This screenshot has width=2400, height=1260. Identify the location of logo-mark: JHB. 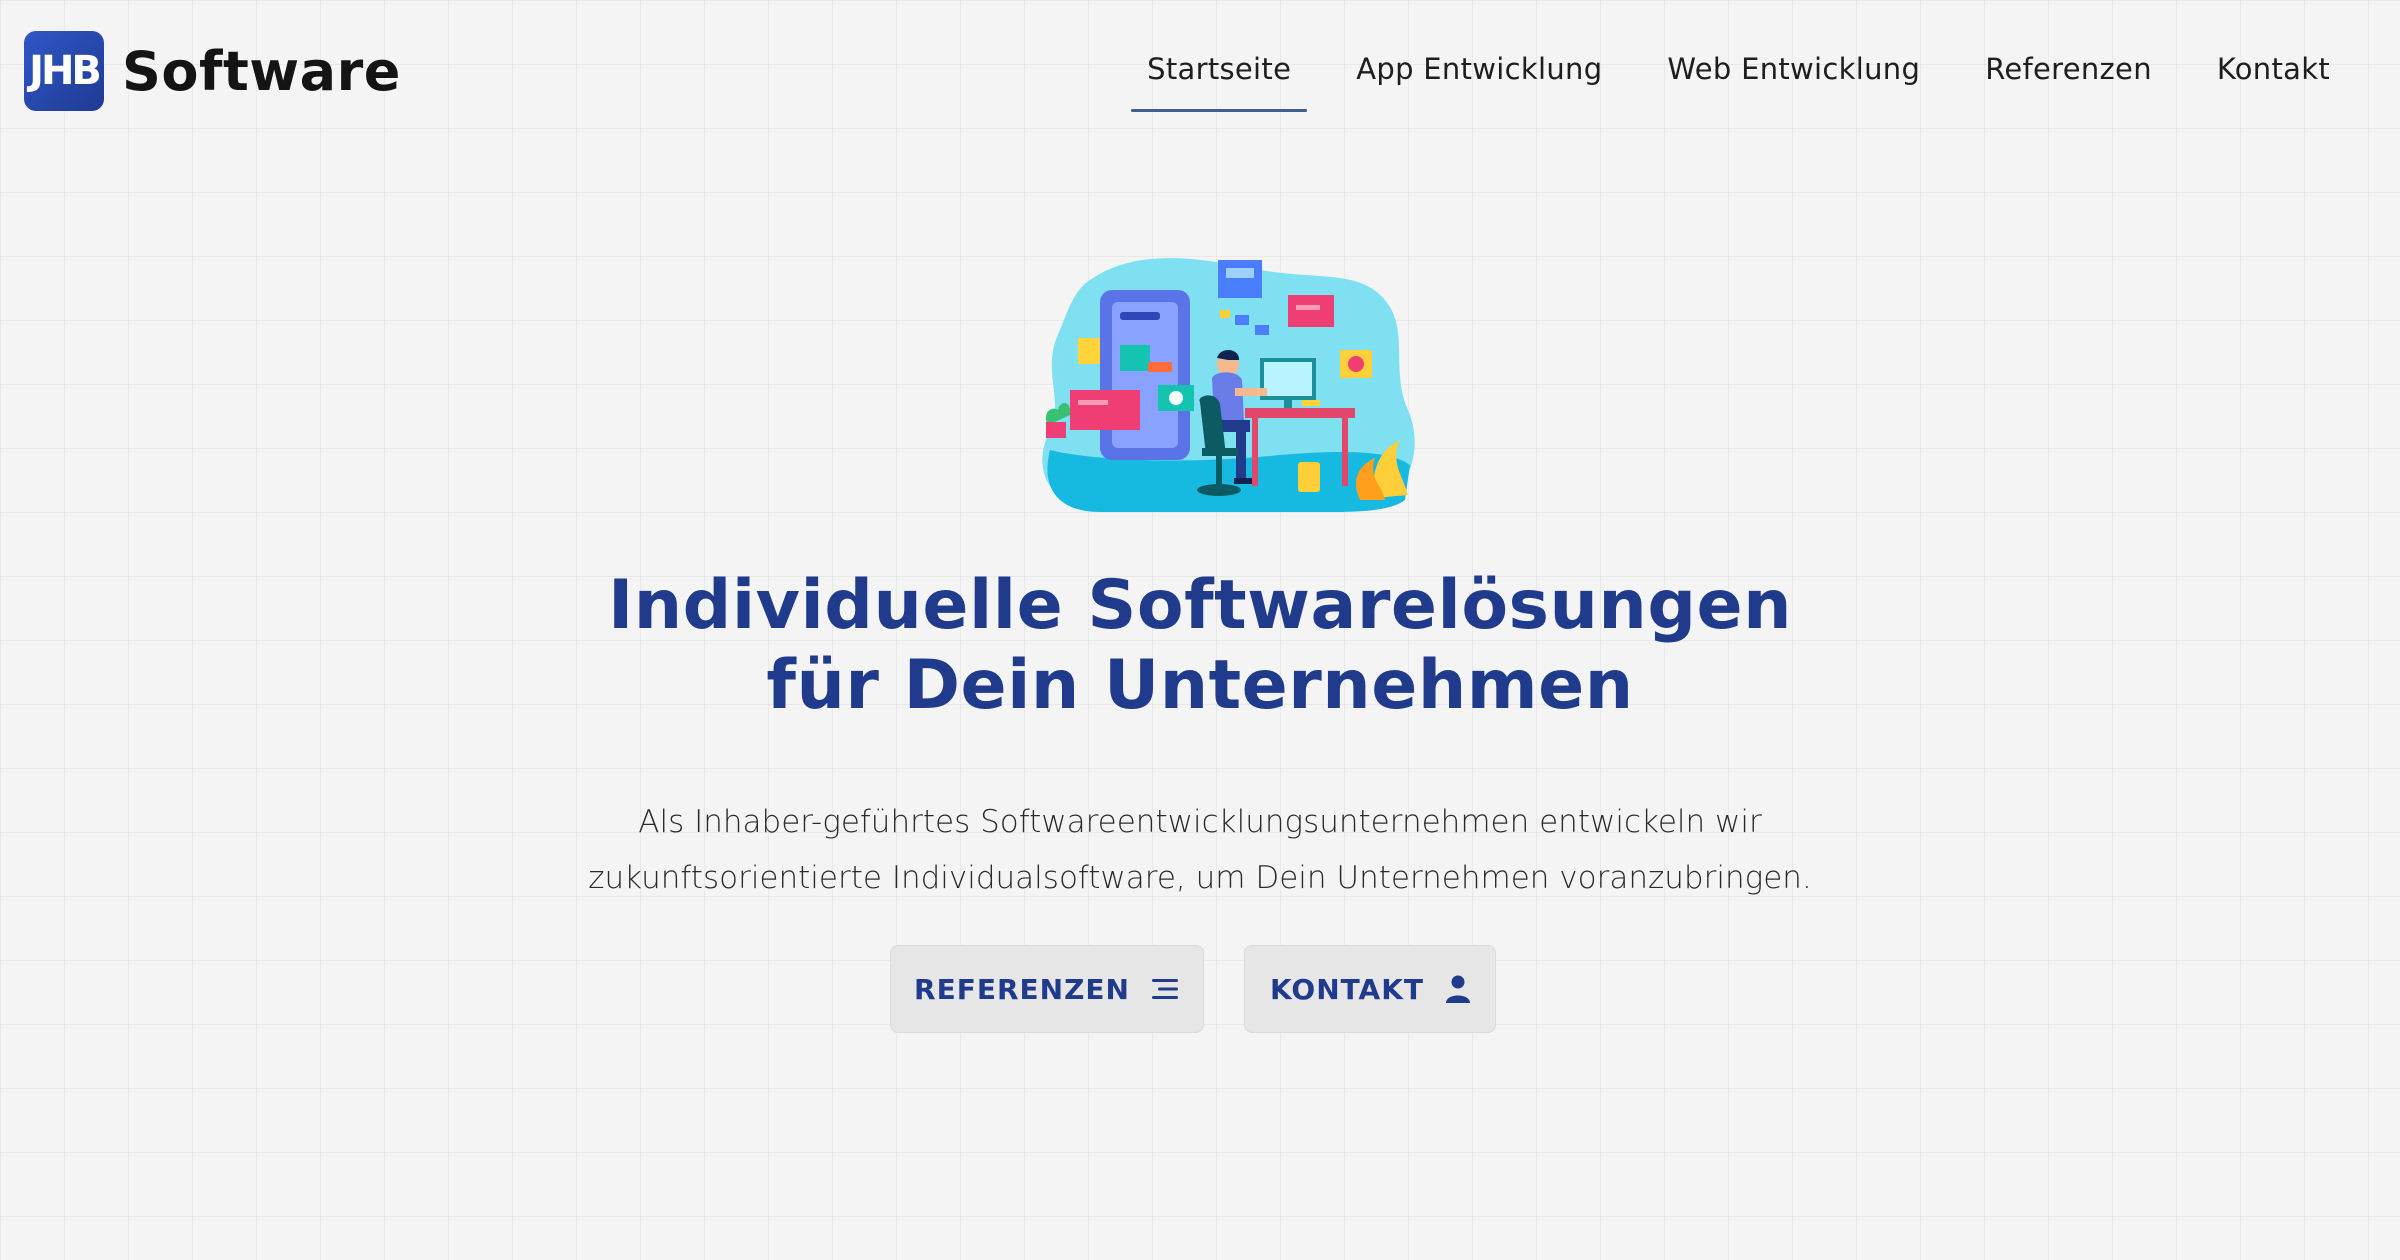
(64, 71).